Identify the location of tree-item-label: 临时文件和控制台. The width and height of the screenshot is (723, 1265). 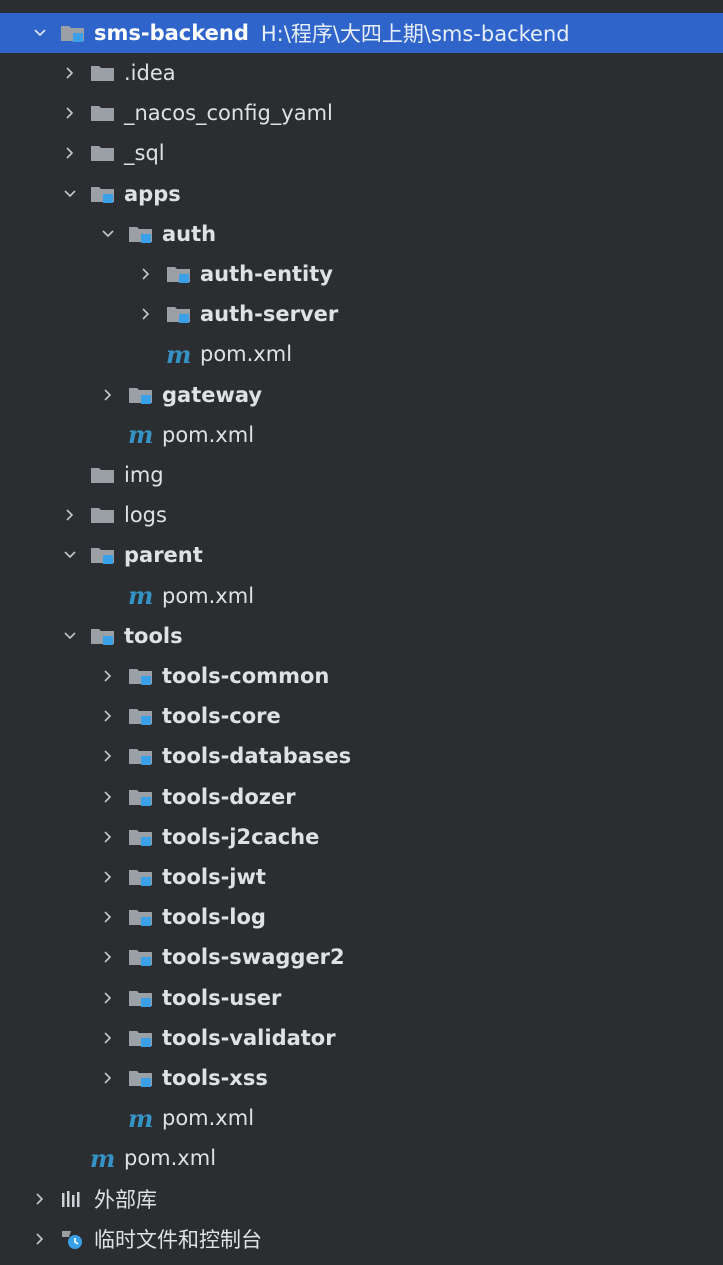
(178, 1239).